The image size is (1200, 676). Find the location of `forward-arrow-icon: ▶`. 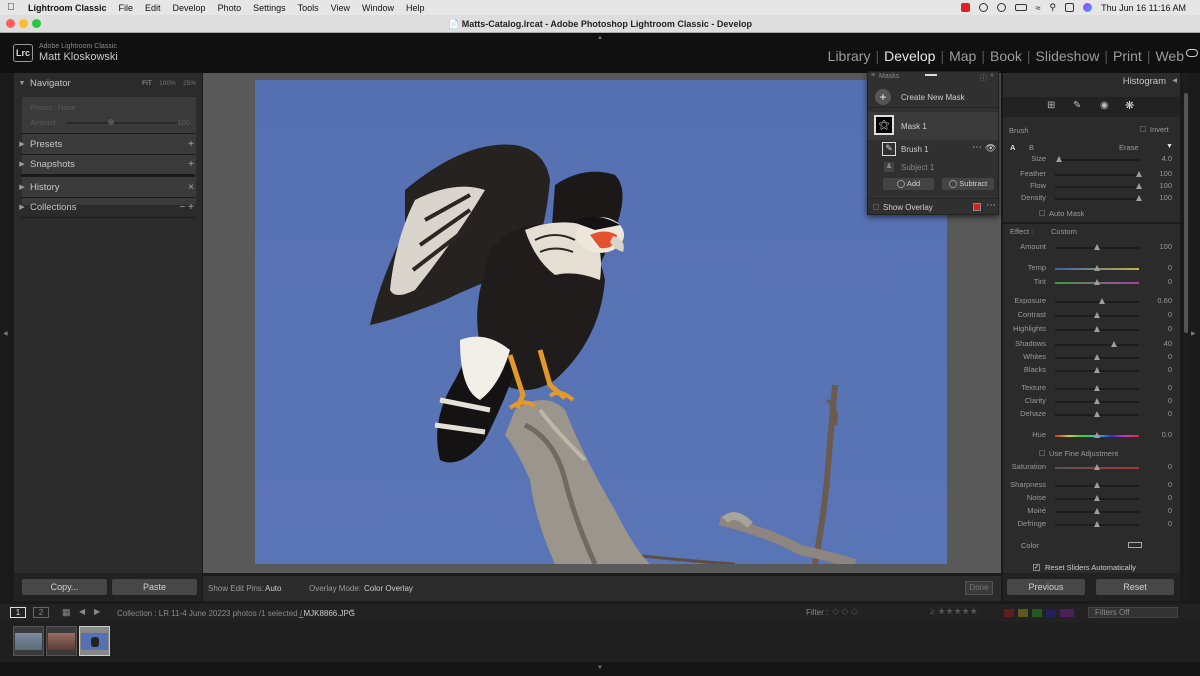

forward-arrow-icon: ▶ is located at coordinates (97, 611).